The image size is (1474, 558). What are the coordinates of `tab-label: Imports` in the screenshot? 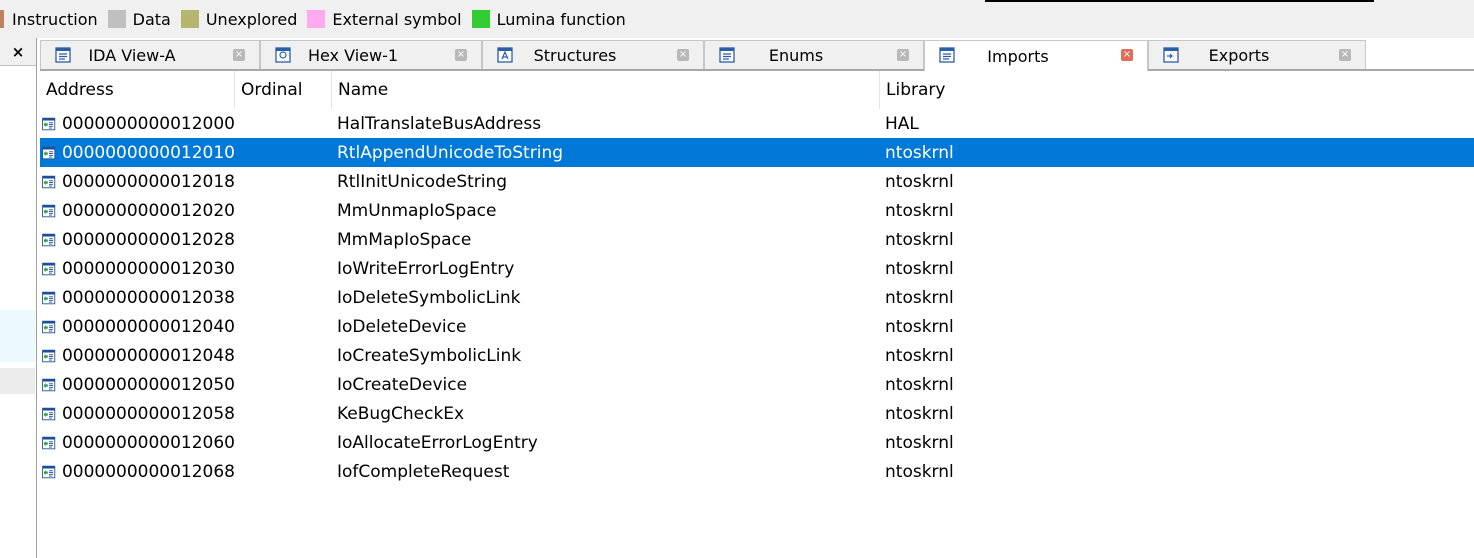 It's located at (1018, 56).